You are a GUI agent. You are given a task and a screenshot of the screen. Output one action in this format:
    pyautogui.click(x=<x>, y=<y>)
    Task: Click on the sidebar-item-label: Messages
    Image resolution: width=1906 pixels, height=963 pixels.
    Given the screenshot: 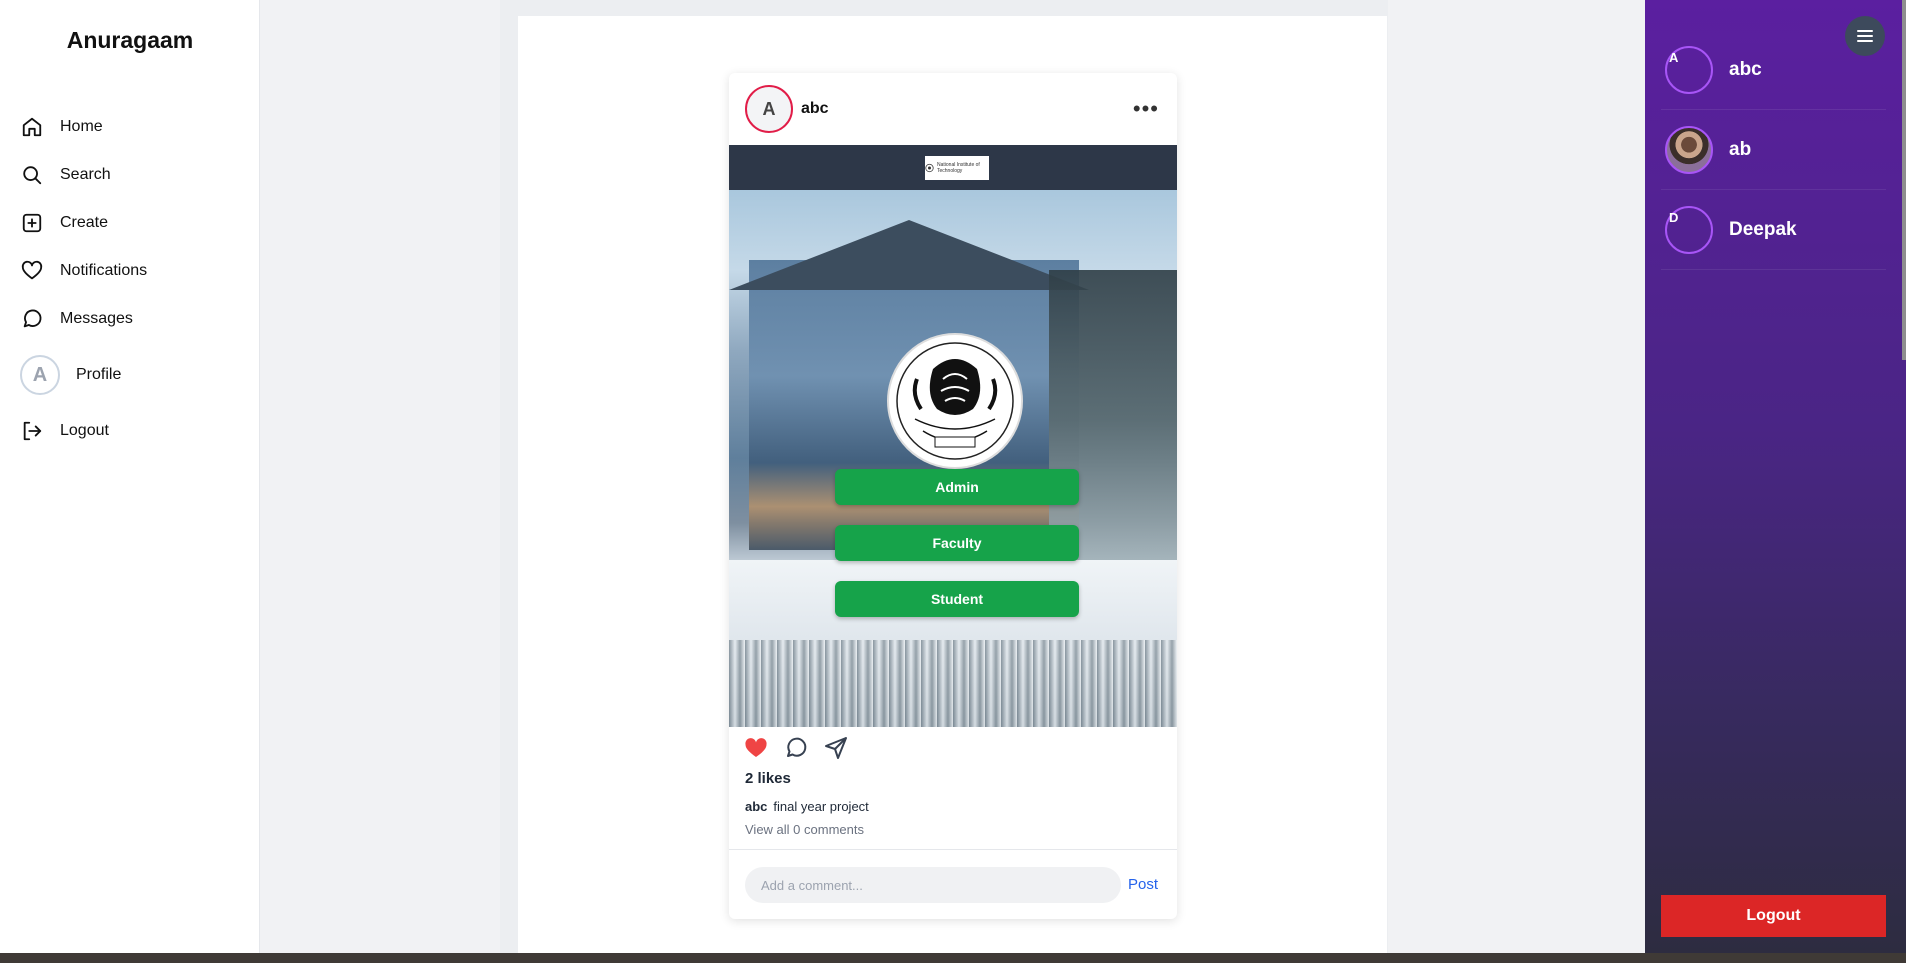 What is the action you would take?
    pyautogui.click(x=96, y=318)
    